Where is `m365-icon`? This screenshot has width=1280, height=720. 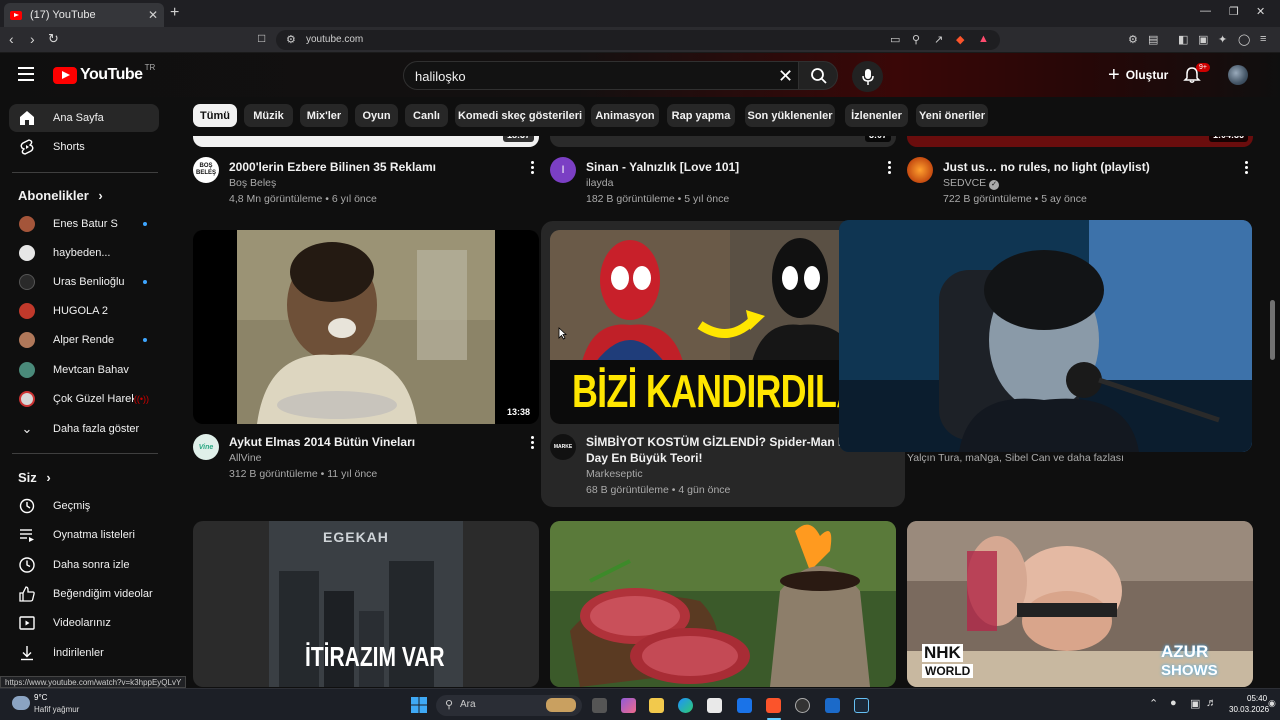 m365-icon is located at coordinates (628, 705).